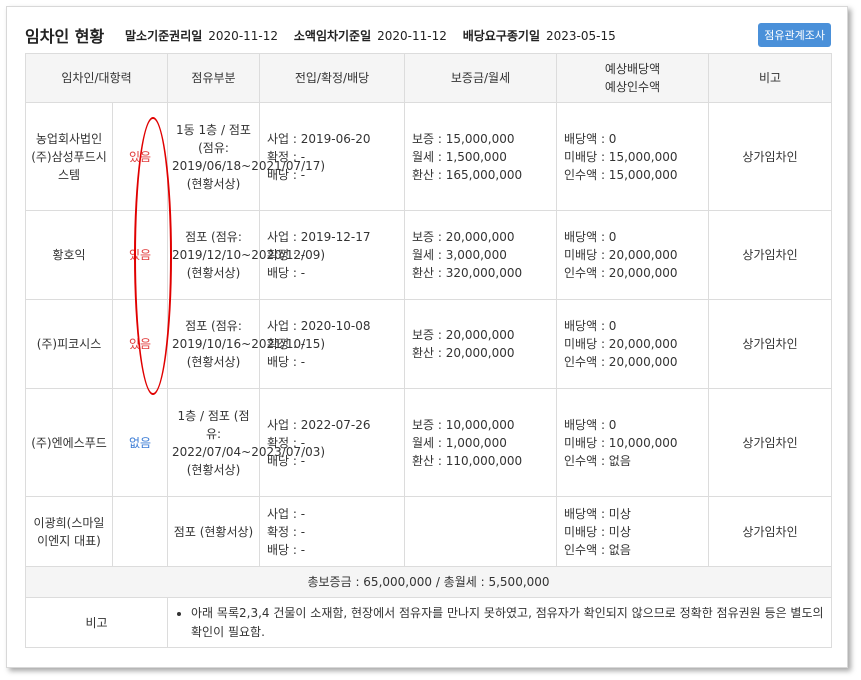 The height and width of the screenshot is (680, 861). Describe the element at coordinates (319, 326) in the screenshot. I see `business-reg-date: 사업 : 2020-10-08` at that location.